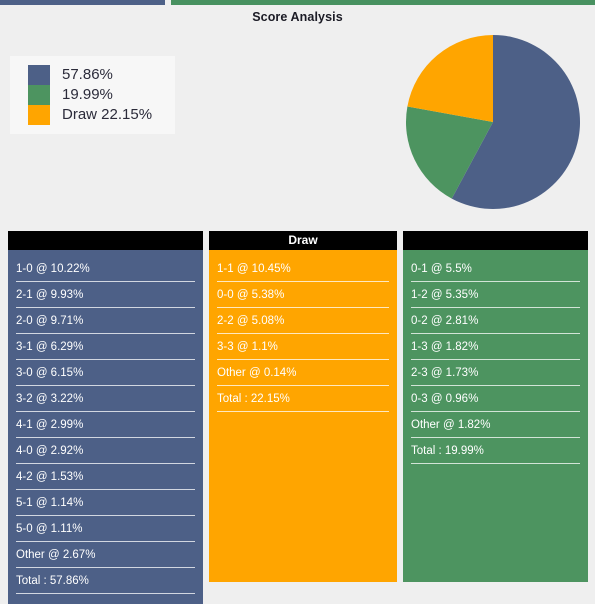 The height and width of the screenshot is (604, 595). Describe the element at coordinates (495, 373) in the screenshot. I see `score-row: 2-3 @ 1.73%` at that location.